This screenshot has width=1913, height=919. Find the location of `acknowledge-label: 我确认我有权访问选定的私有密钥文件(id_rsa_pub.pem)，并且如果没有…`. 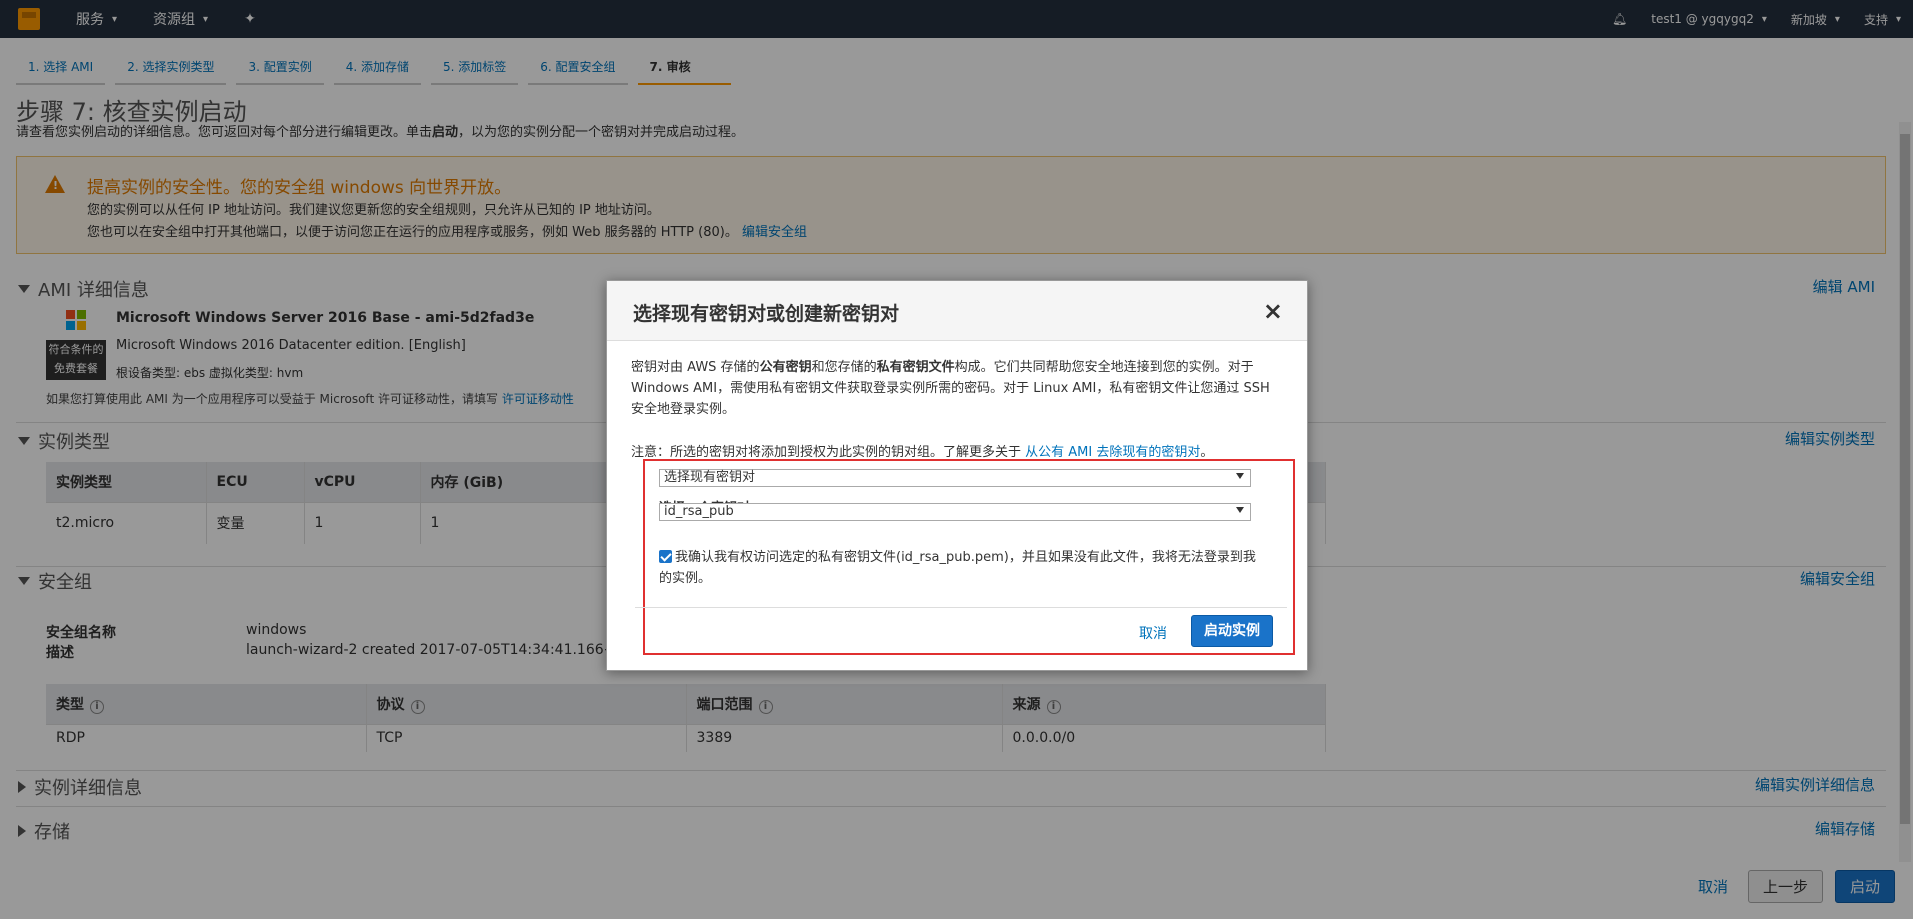

acknowledge-label: 我确认我有权访问选定的私有密钥文件(id_rsa_pub.pem)，并且如果没有… is located at coordinates (957, 568).